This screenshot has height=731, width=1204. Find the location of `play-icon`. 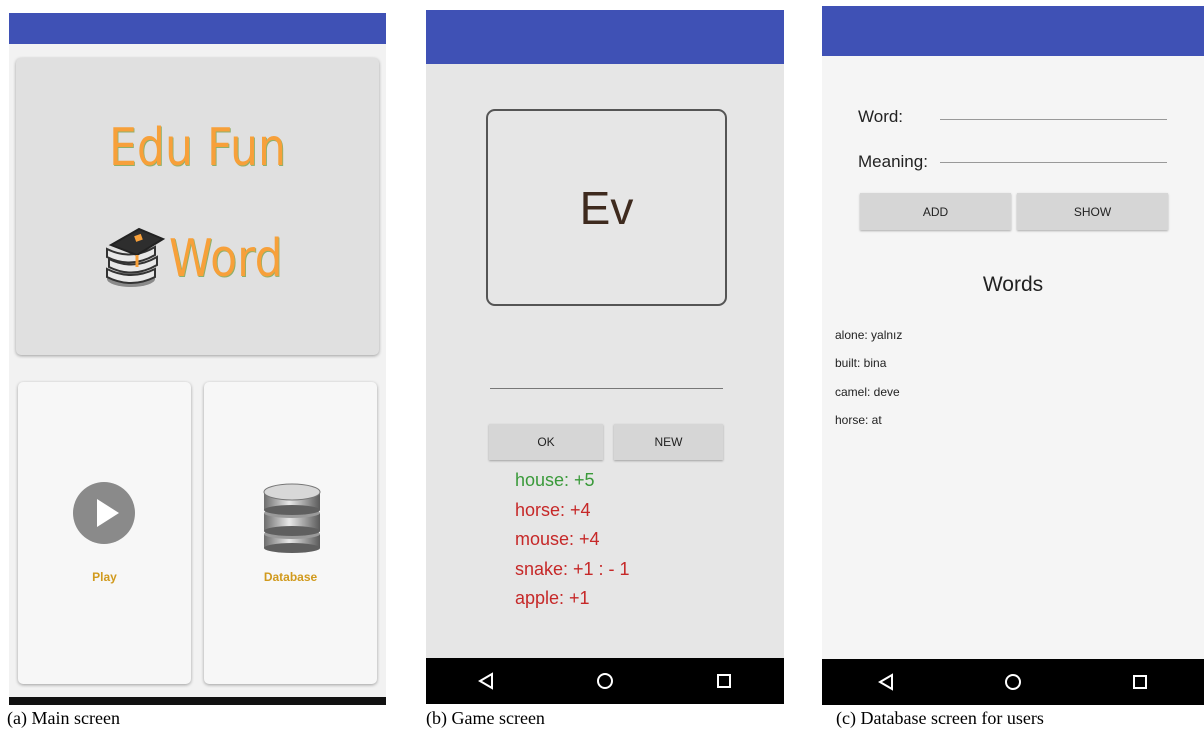

play-icon is located at coordinates (104, 515).